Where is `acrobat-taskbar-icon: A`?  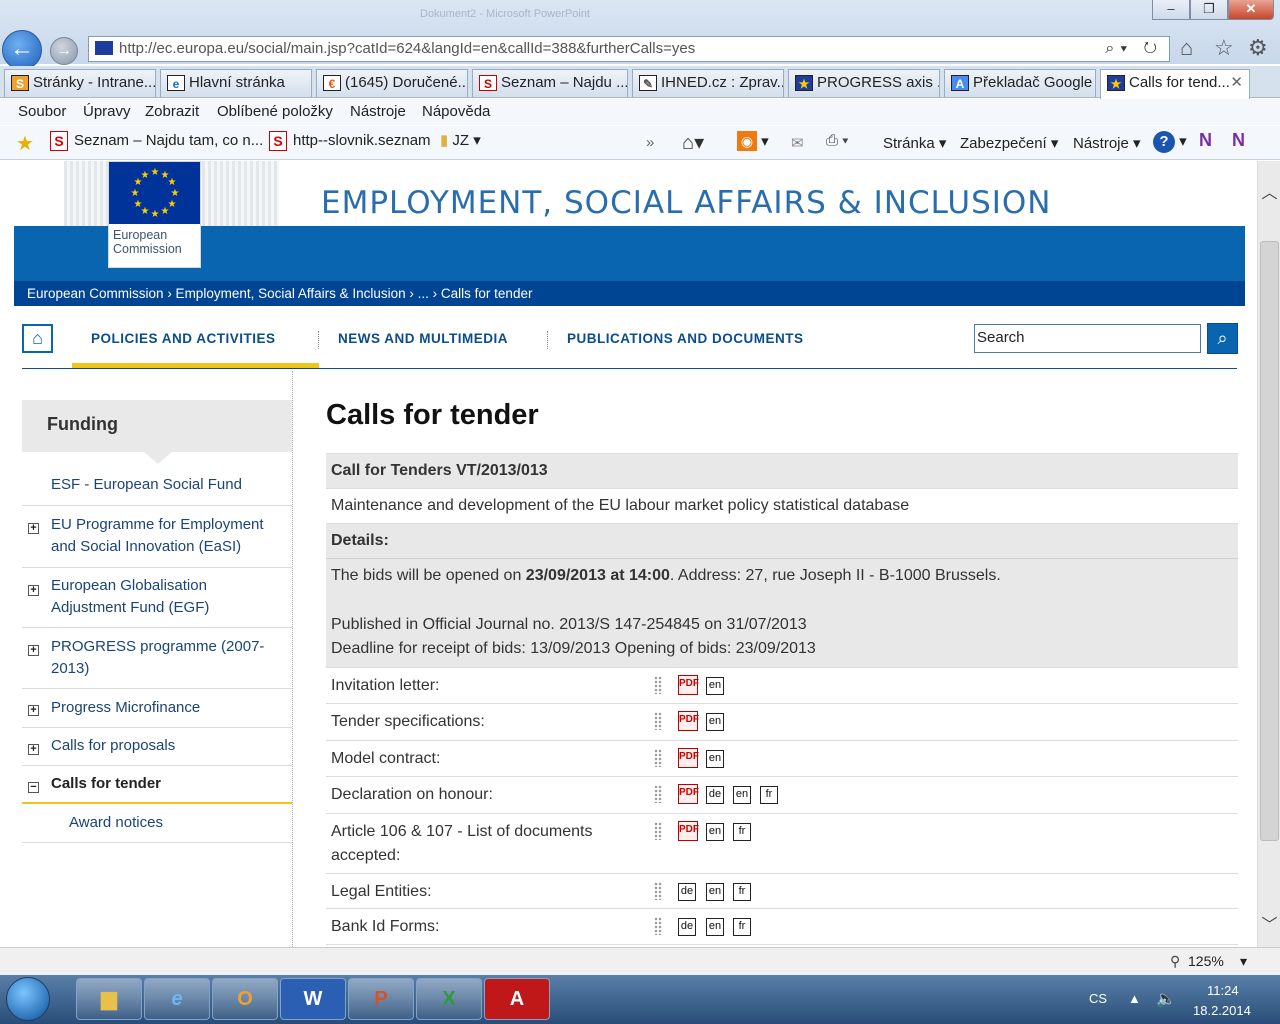
acrobat-taskbar-icon: A is located at coordinates (517, 999).